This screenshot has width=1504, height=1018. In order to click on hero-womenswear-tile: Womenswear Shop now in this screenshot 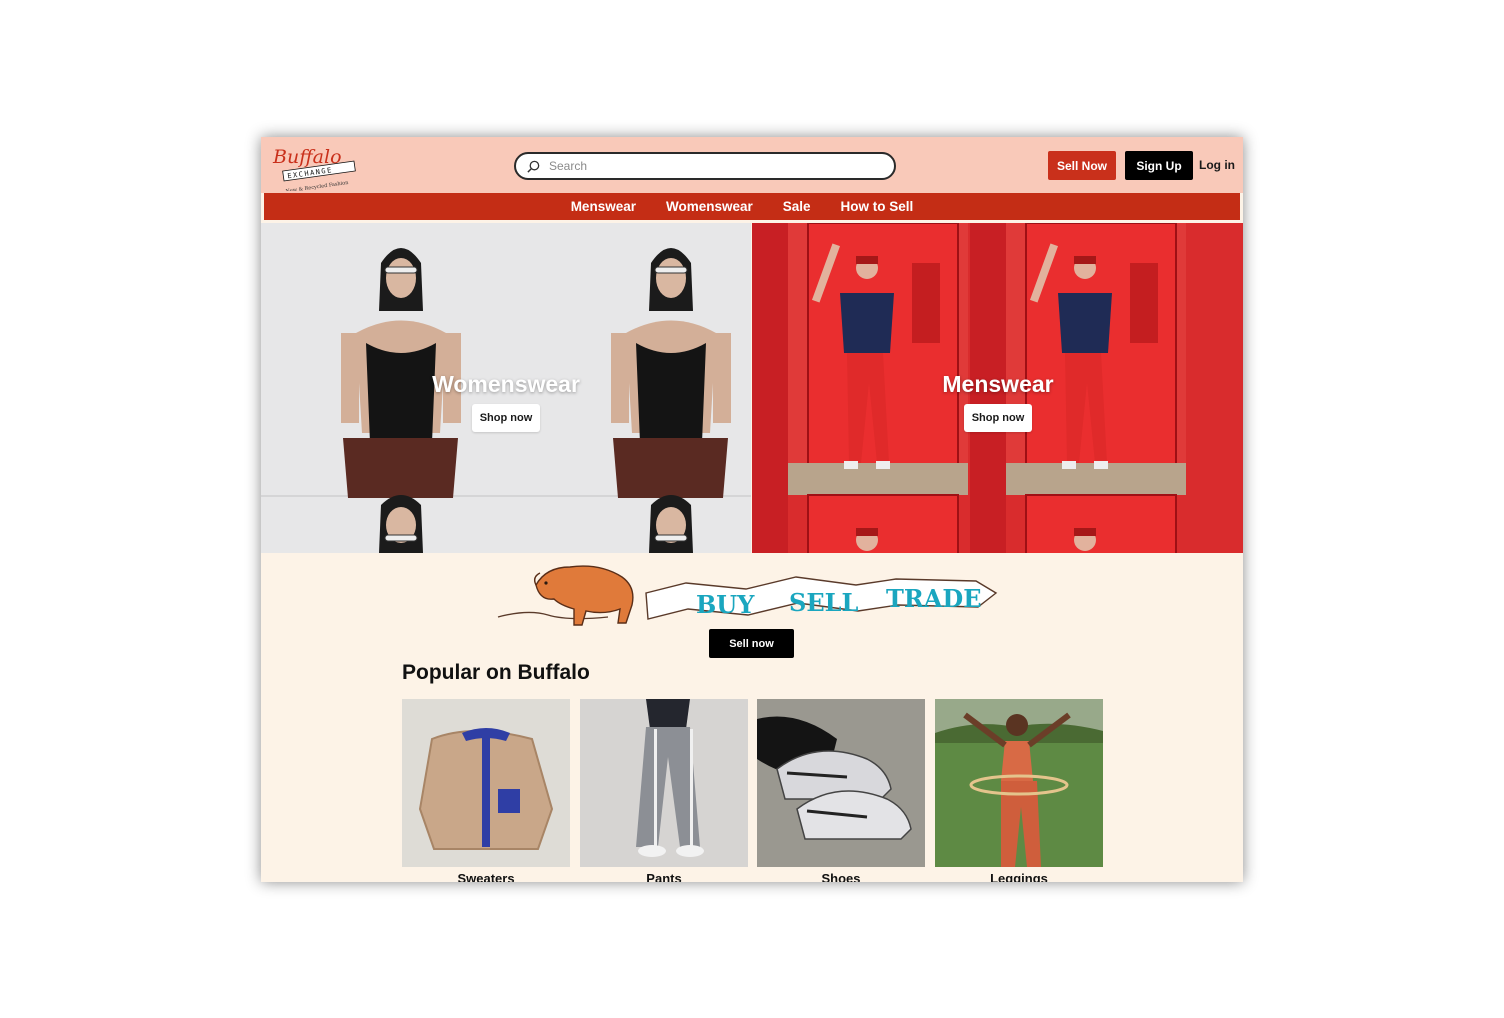, I will do `click(506, 388)`.